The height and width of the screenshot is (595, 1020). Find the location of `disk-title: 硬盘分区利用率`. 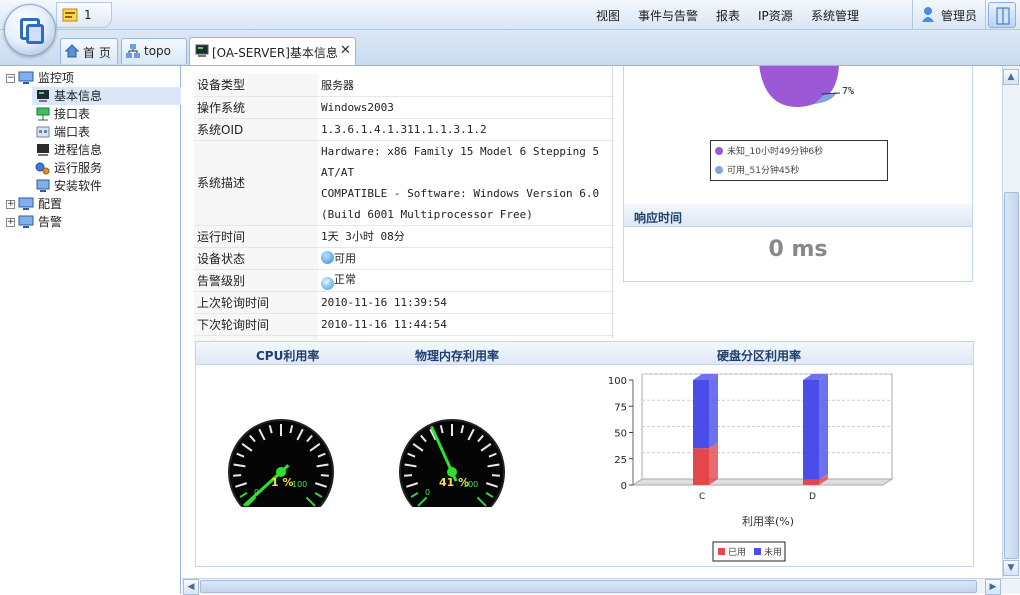

disk-title: 硬盘分区利用率 is located at coordinates (759, 356).